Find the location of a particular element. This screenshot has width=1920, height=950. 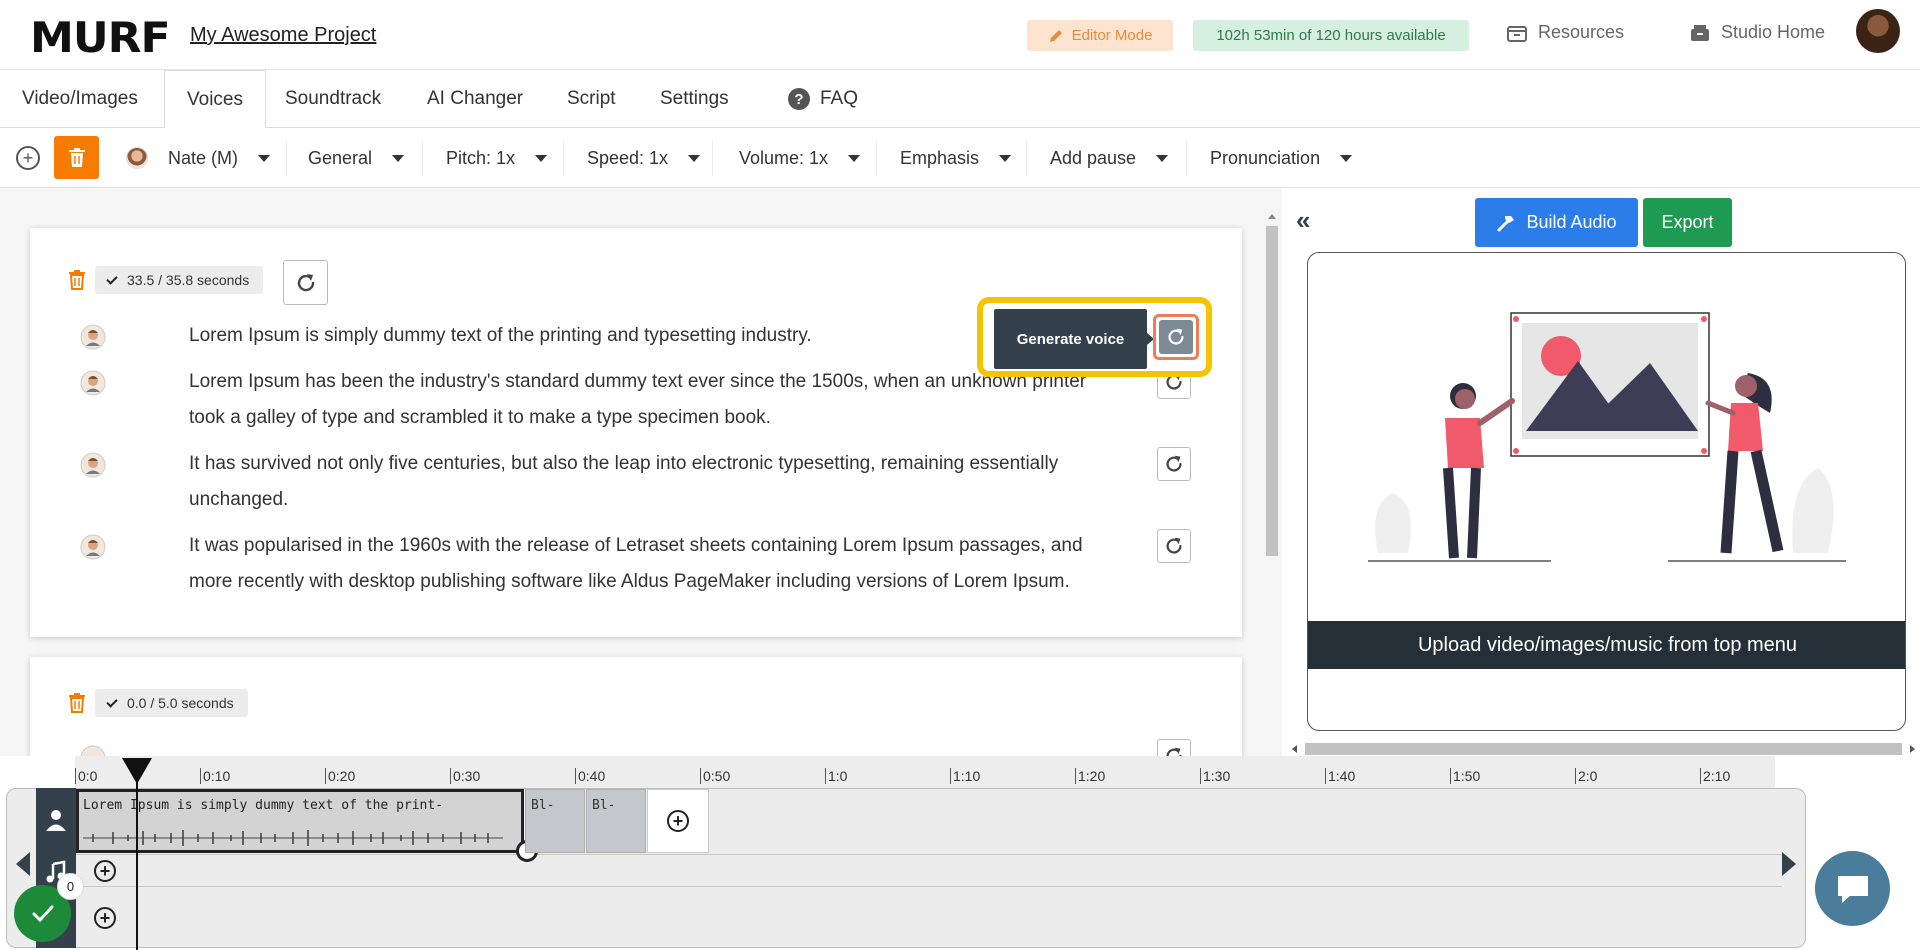

speed-dropdown: Speed: 1x is located at coordinates (644, 158).